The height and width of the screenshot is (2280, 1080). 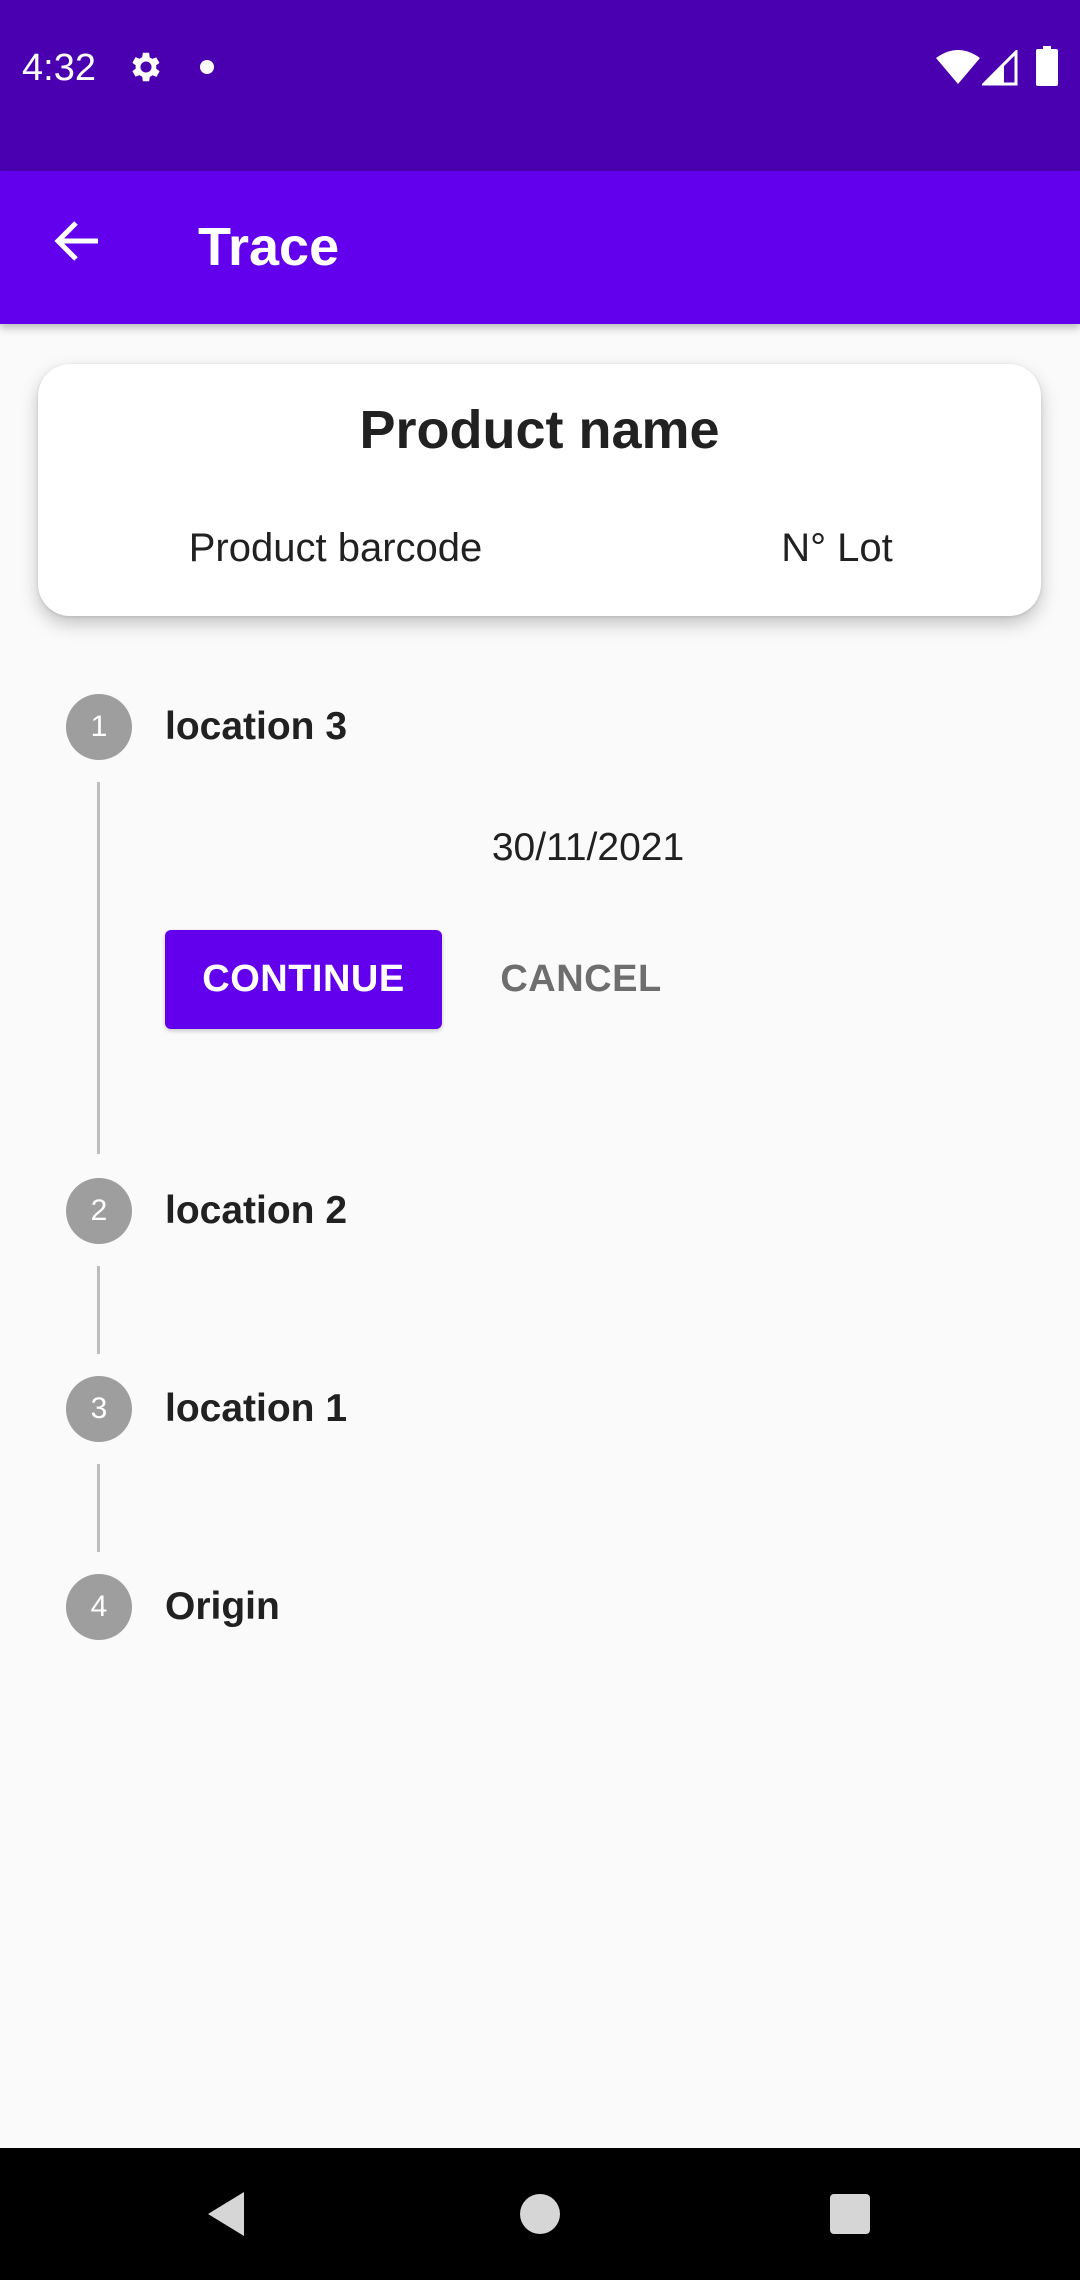 What do you see at coordinates (226, 2214) in the screenshot?
I see `nav-back-icon` at bounding box center [226, 2214].